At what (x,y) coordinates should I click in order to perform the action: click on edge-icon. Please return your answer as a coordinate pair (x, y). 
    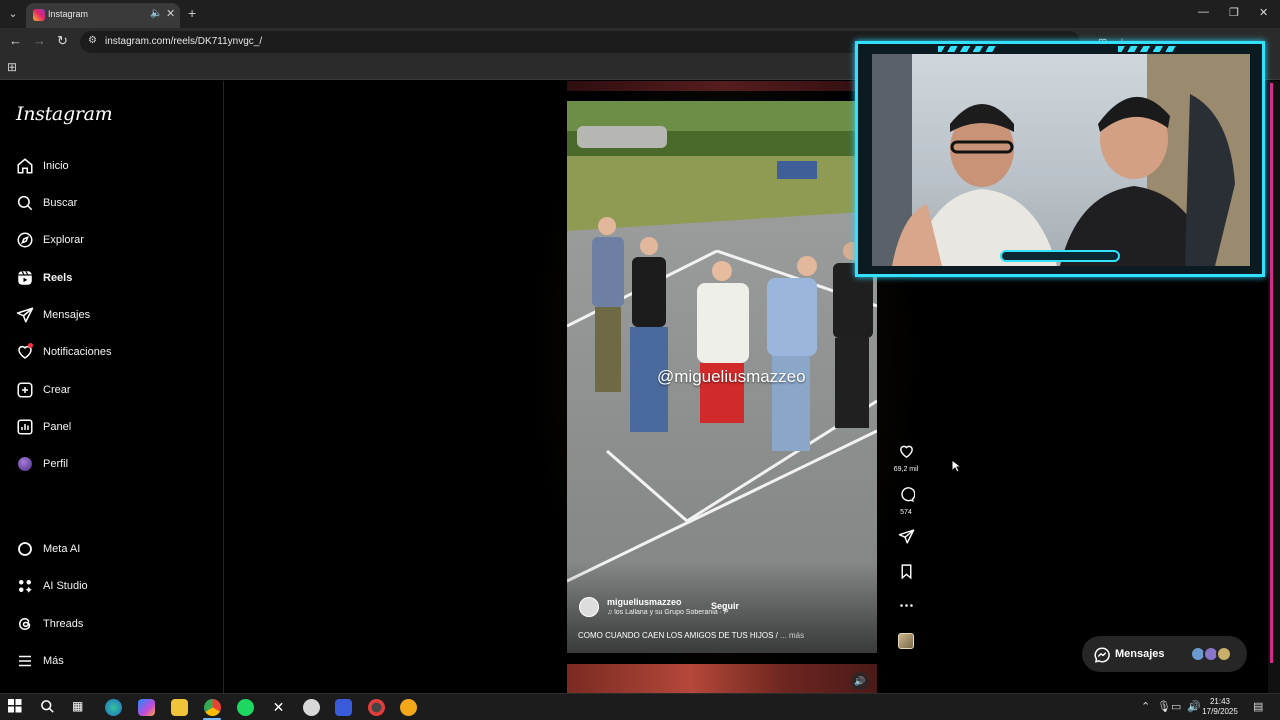
    Looking at the image, I should click on (113, 707).